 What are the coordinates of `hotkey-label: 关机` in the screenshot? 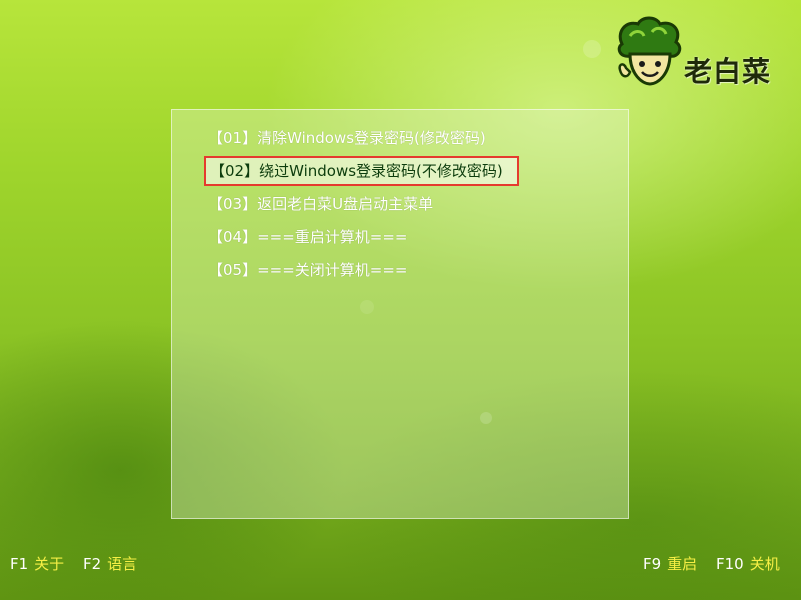 It's located at (764, 564).